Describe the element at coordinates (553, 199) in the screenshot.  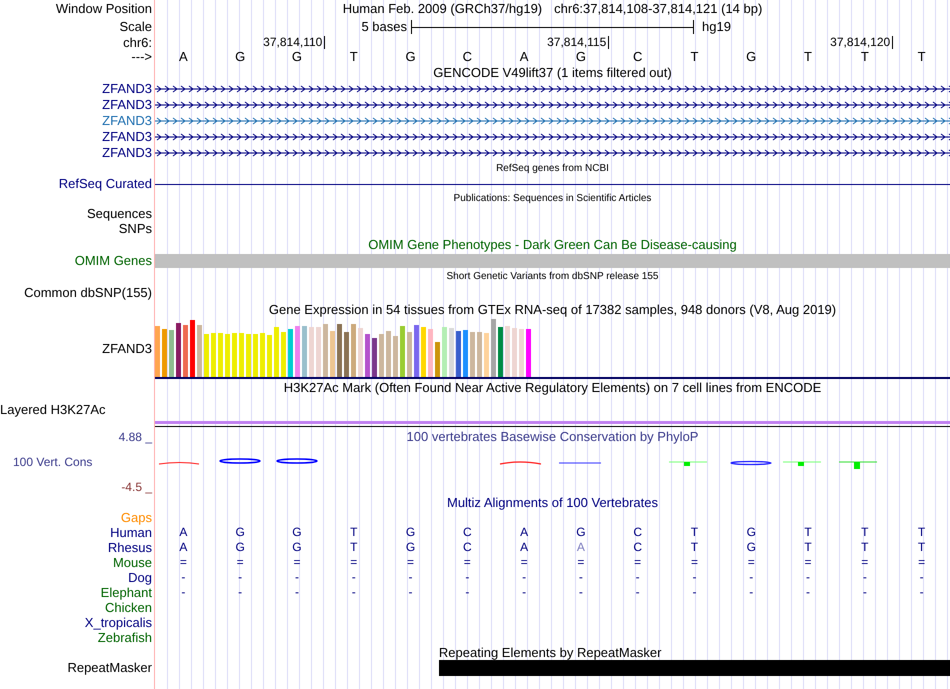
I see `track-title: Publications: Sequences in Scientific Articles` at that location.